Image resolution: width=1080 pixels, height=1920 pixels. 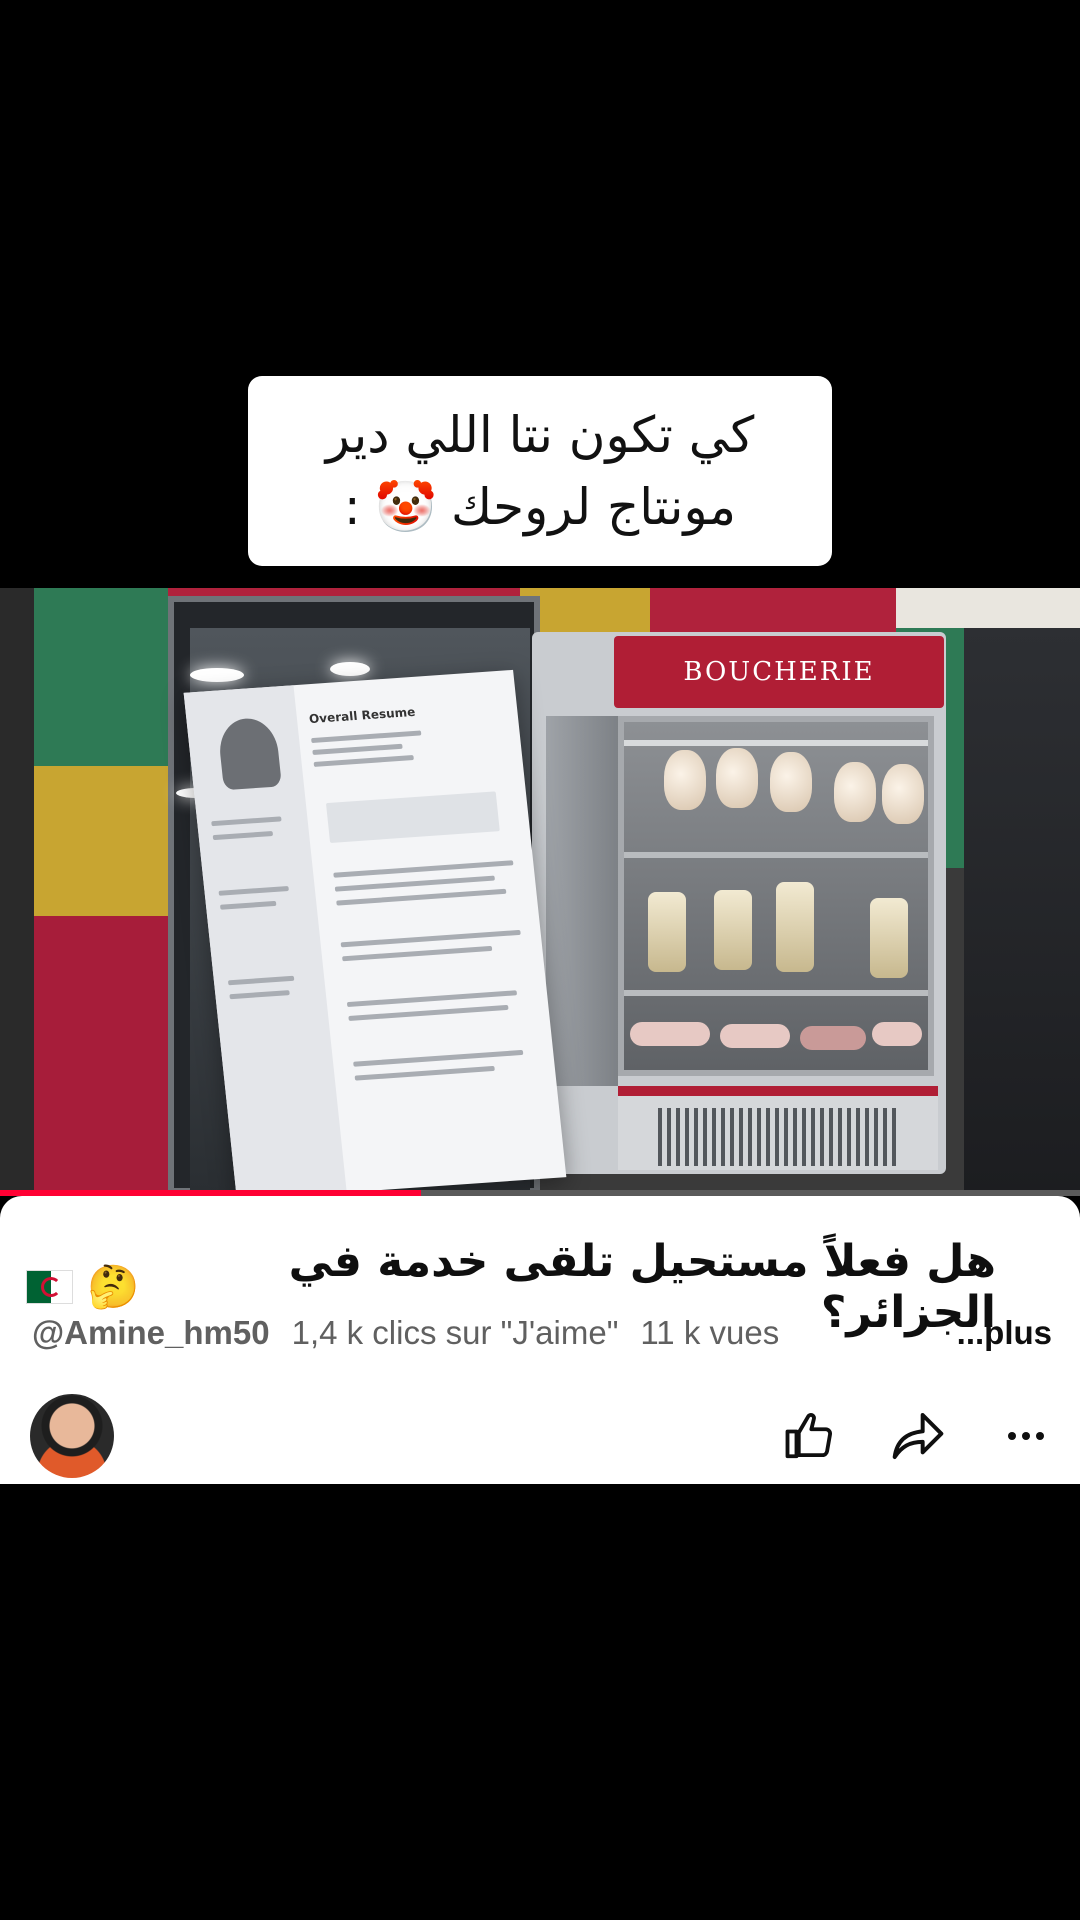 I want to click on video-caption: كي تكون نتا اللي دير مونتاج لروحك 🤡 :, so click(x=540, y=471).